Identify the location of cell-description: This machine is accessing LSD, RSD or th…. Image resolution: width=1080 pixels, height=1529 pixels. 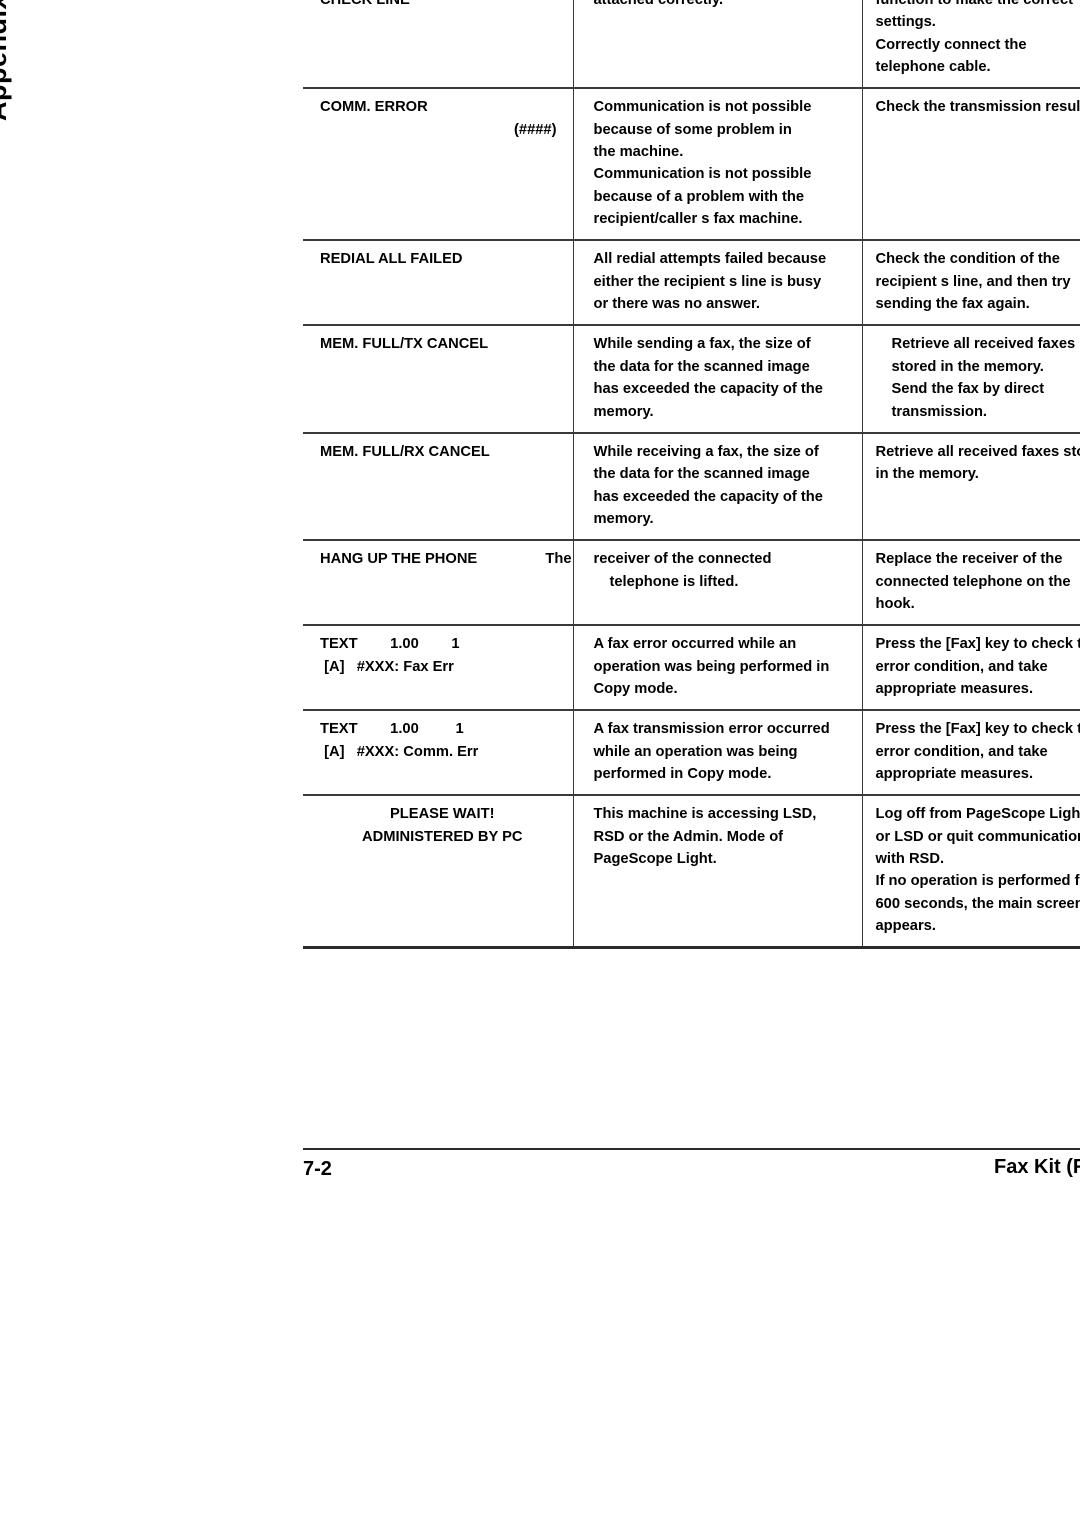
(718, 872).